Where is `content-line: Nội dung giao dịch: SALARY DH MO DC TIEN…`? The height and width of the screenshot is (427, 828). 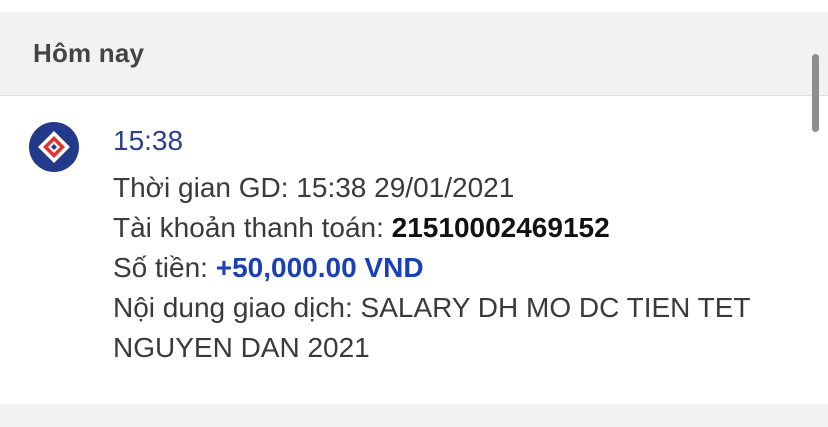 content-line: Nội dung giao dịch: SALARY DH MO DC TIEN… is located at coordinates (433, 328).